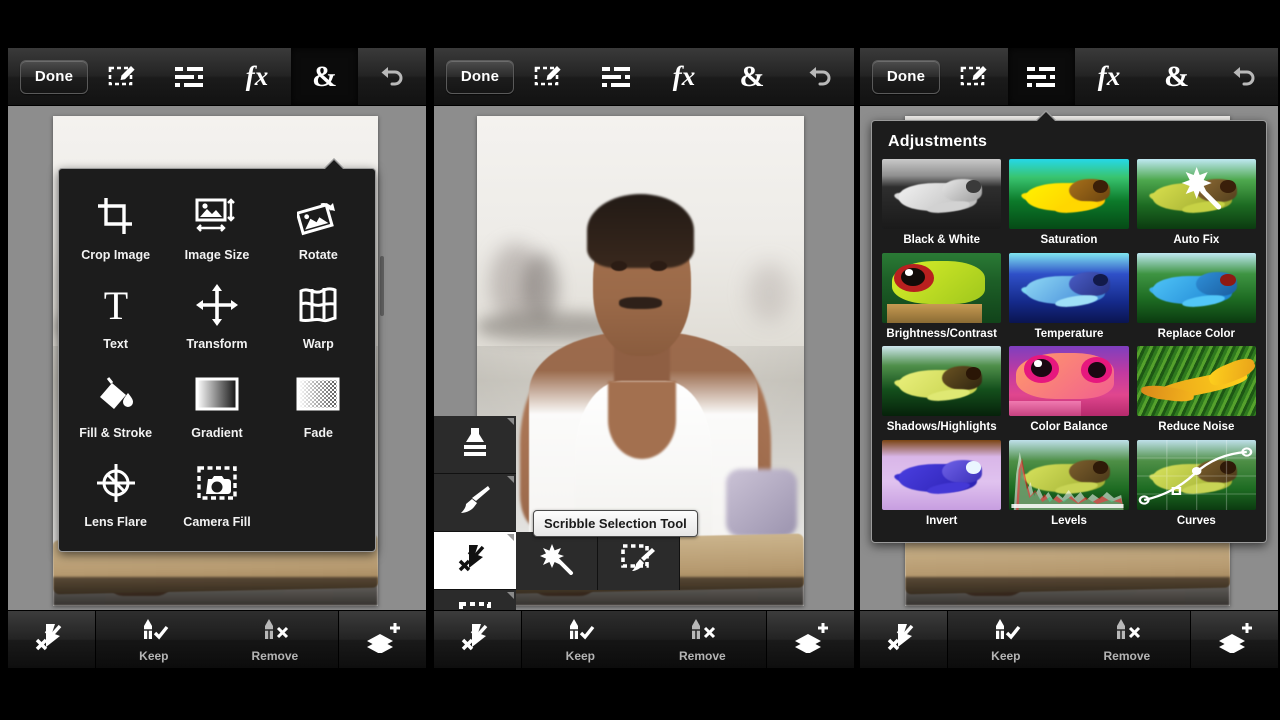 The height and width of the screenshot is (720, 1280). I want to click on tool-crop-image: Crop Image, so click(115, 227).